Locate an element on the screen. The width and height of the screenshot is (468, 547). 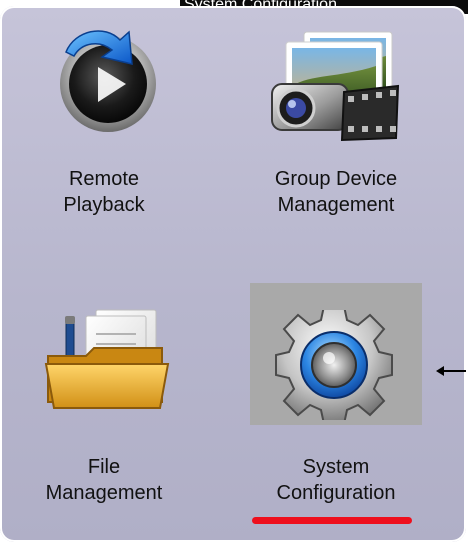
tile-label-line1: System is located at coordinates (336, 467).